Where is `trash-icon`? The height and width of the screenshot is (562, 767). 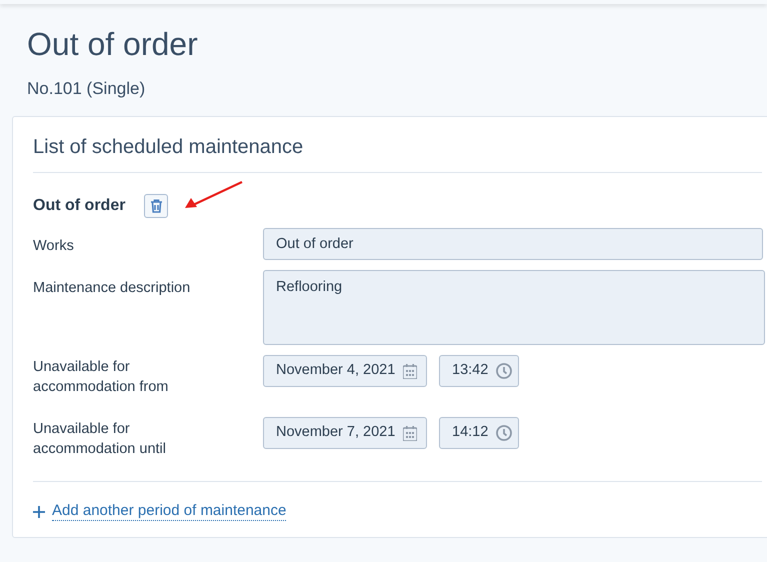
trash-icon is located at coordinates (156, 206).